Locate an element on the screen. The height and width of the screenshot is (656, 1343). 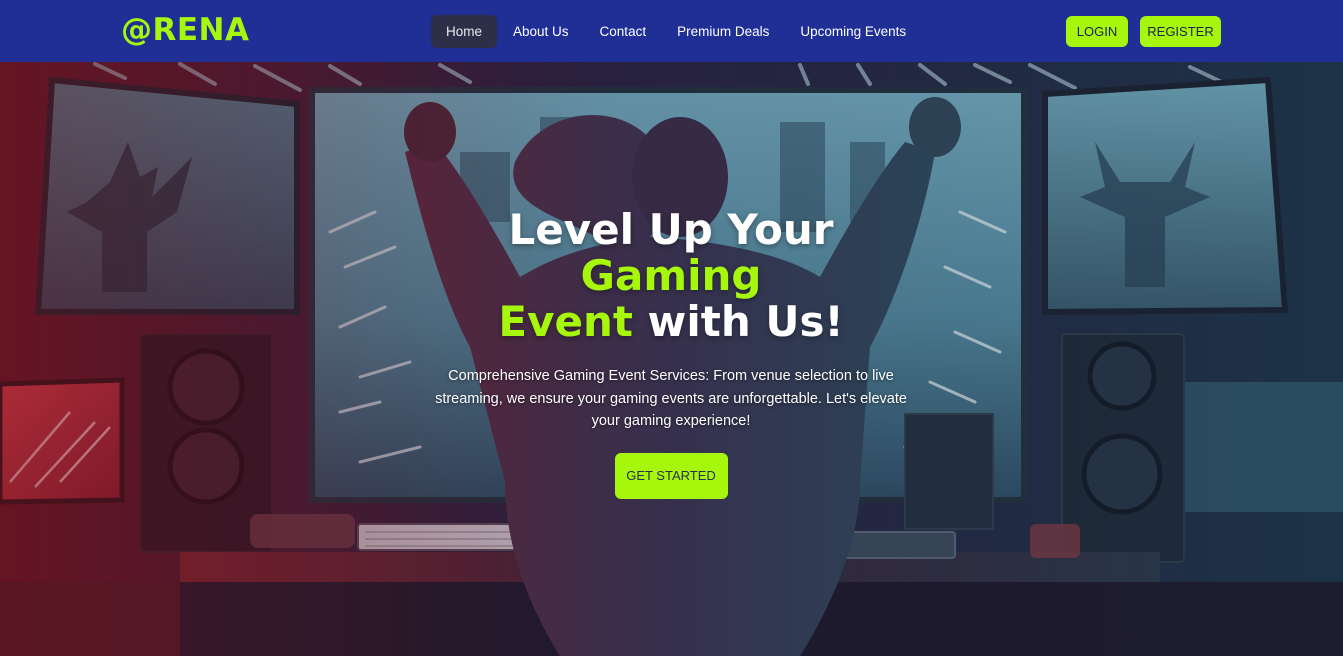
hero-title-part2: with Us! is located at coordinates (738, 321).